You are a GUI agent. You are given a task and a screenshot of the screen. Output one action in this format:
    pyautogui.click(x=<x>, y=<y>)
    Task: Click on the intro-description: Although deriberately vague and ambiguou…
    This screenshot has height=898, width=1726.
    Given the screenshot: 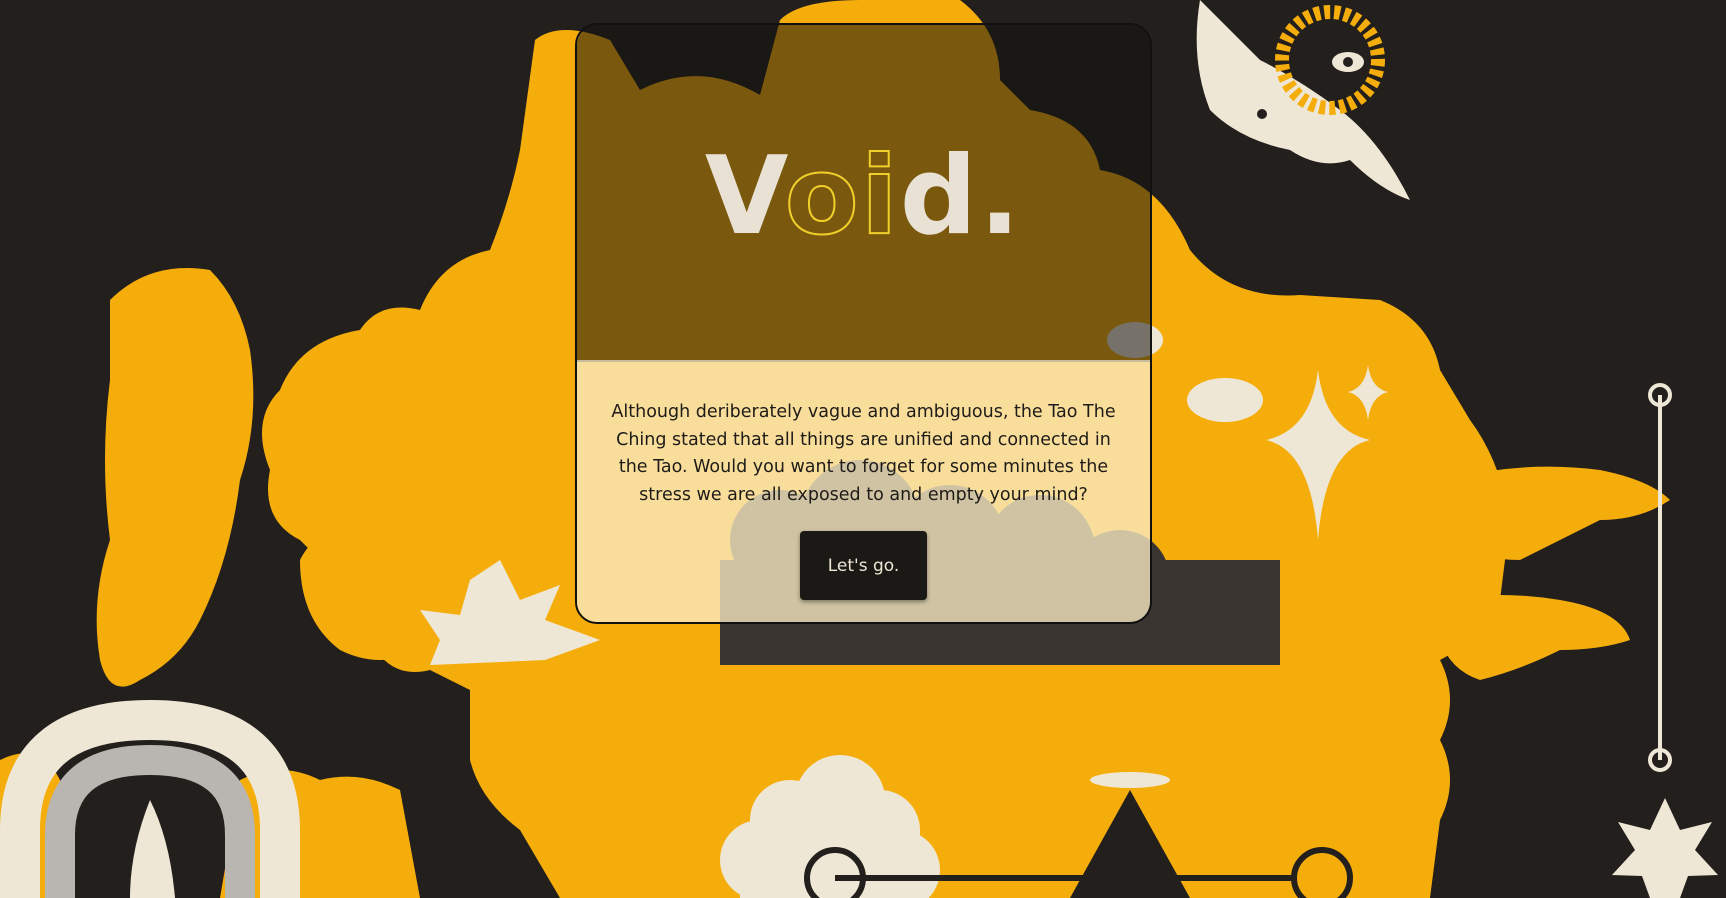 What is the action you would take?
    pyautogui.click(x=863, y=453)
    